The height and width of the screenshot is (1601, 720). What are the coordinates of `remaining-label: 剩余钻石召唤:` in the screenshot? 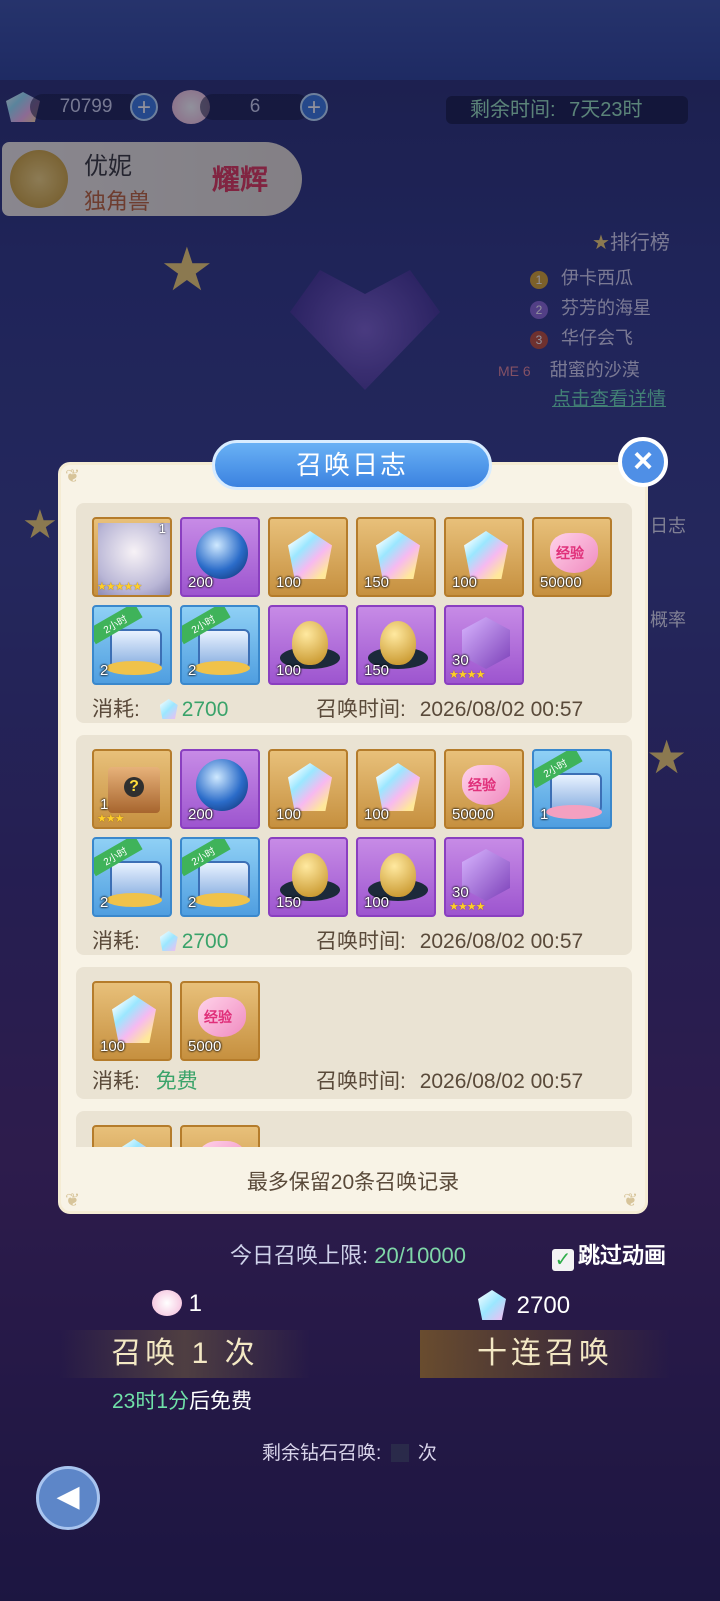 It's located at (322, 1453).